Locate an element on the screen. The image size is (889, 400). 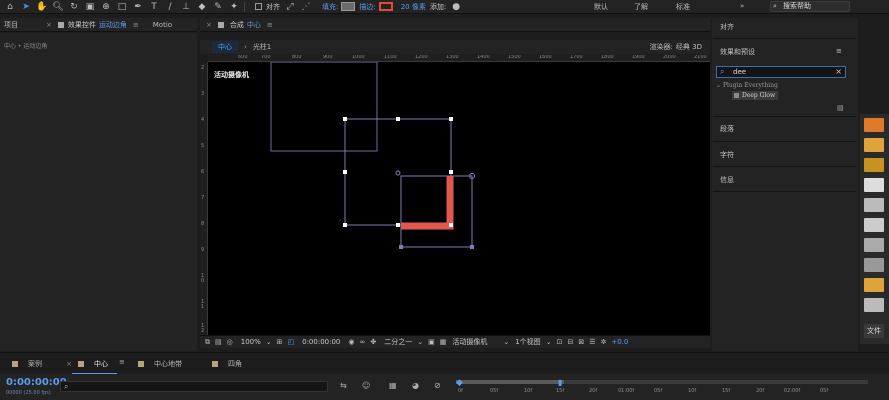
paragraph-panel-title: 段落 is located at coordinates (727, 129).